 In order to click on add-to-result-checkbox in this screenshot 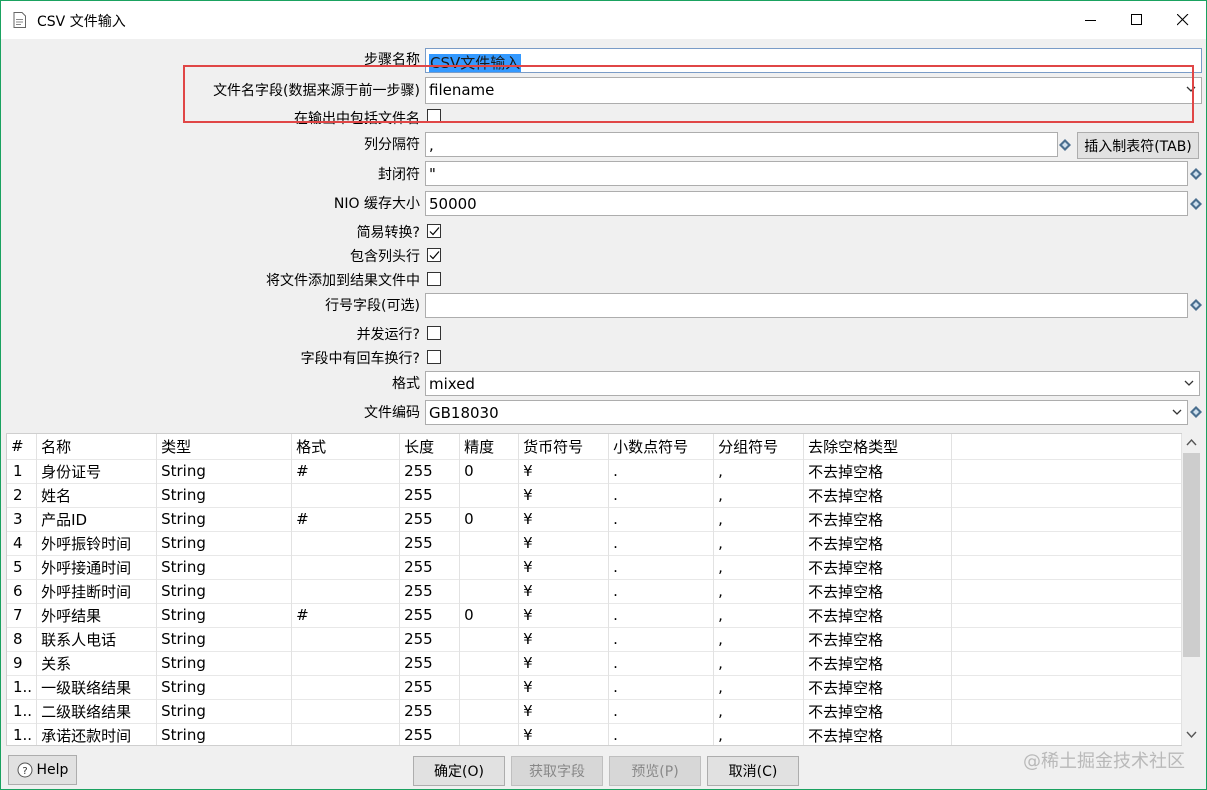, I will do `click(434, 279)`.